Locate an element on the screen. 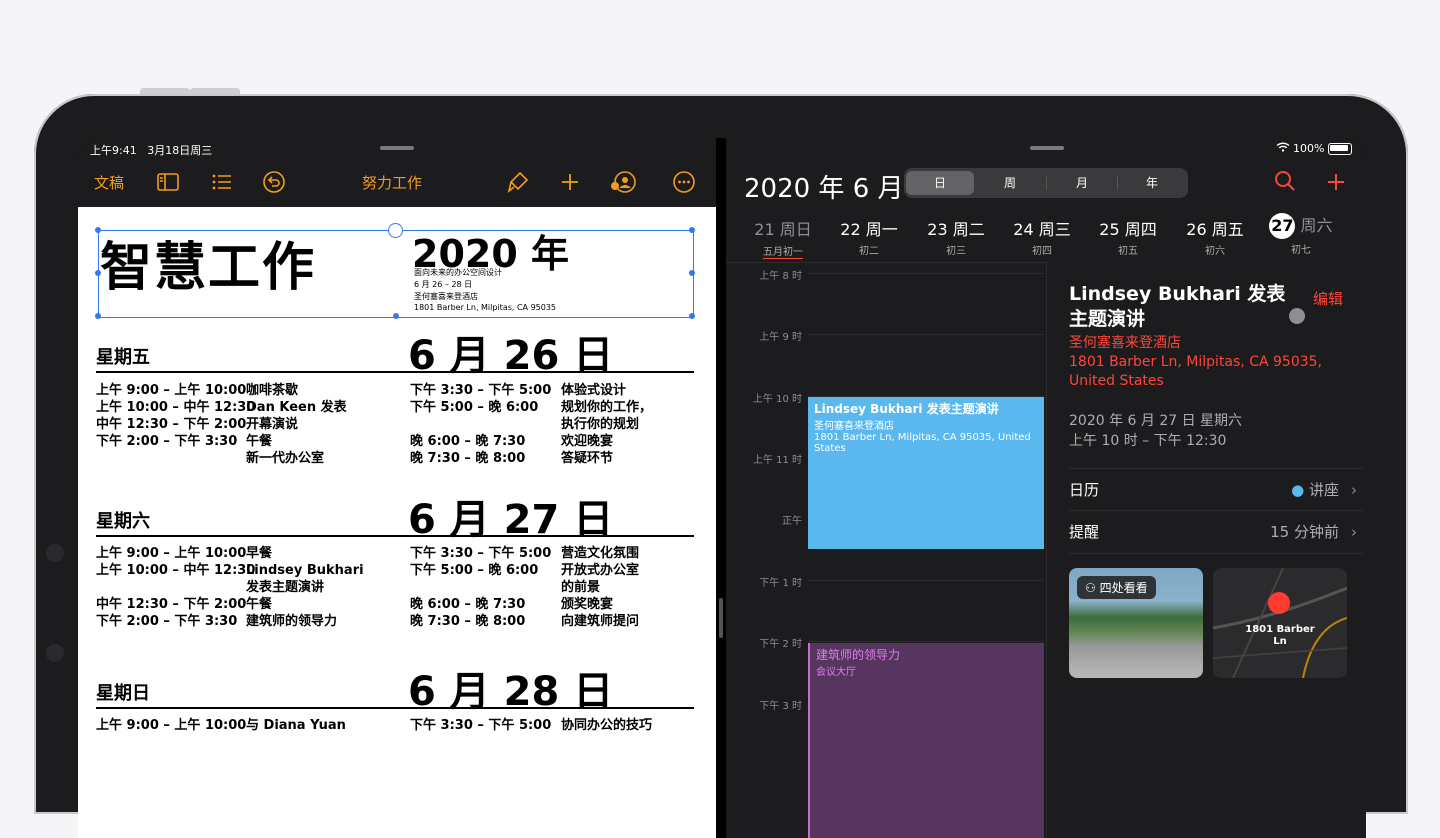 The height and width of the screenshot is (838, 1440). day-name: 星期六 is located at coordinates (123, 521).